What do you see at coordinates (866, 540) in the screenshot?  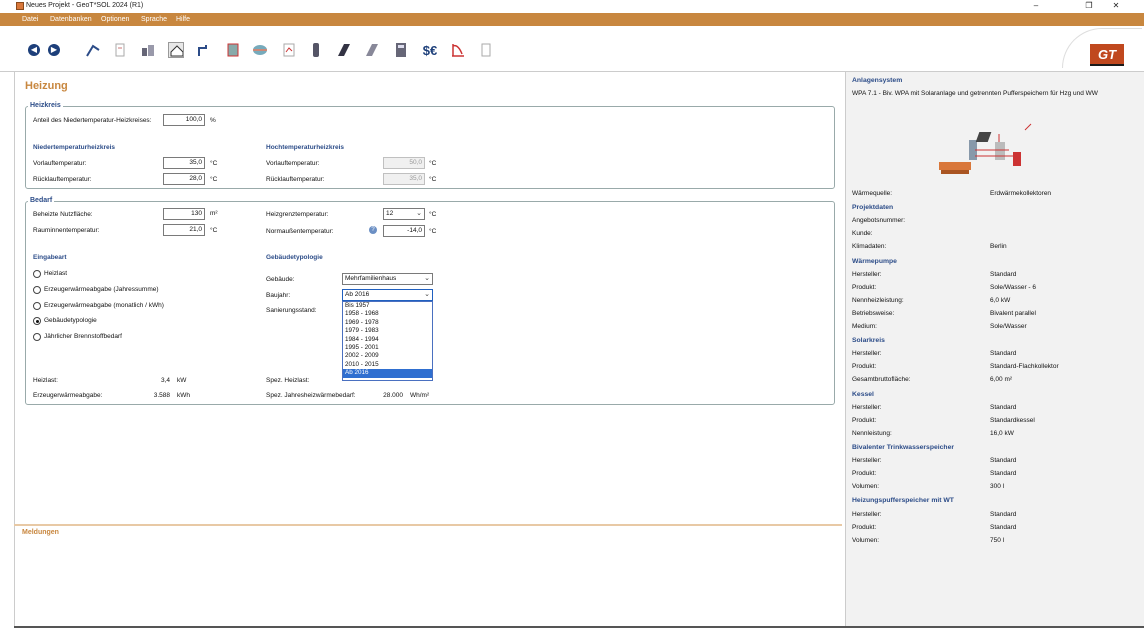 I see `pu-volumen-label: Volumen:` at bounding box center [866, 540].